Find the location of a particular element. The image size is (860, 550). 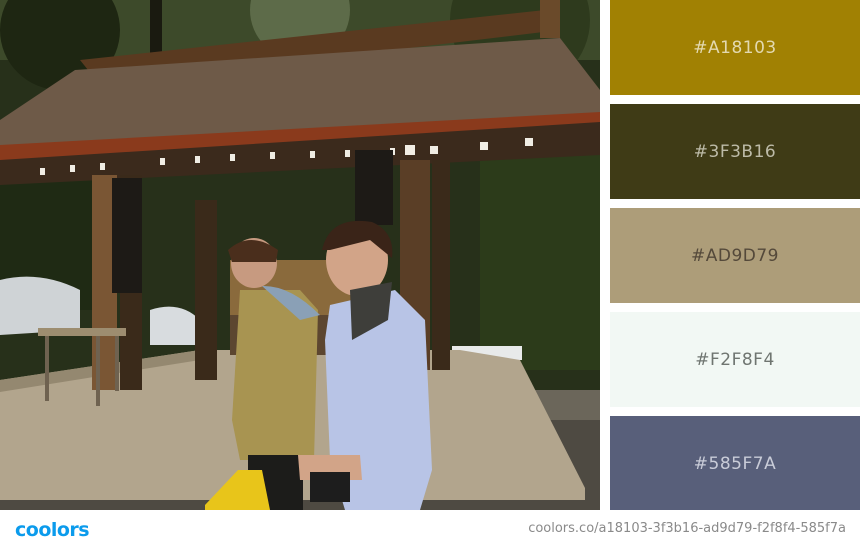

swatch-hex-label: #F2F8F4 is located at coordinates (735, 359).